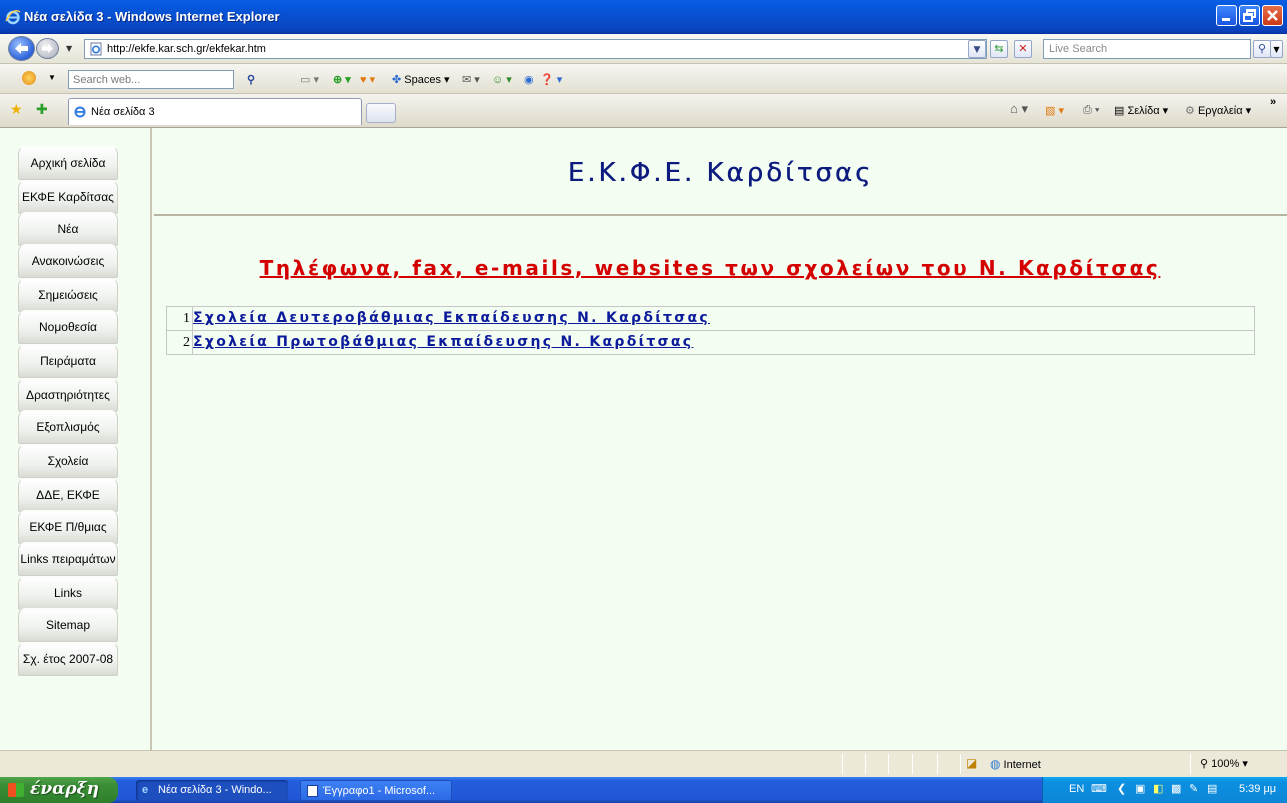 This screenshot has height=803, width=1287. What do you see at coordinates (68, 295) in the screenshot?
I see `sidebar-item-notes: Σημειώσεις` at bounding box center [68, 295].